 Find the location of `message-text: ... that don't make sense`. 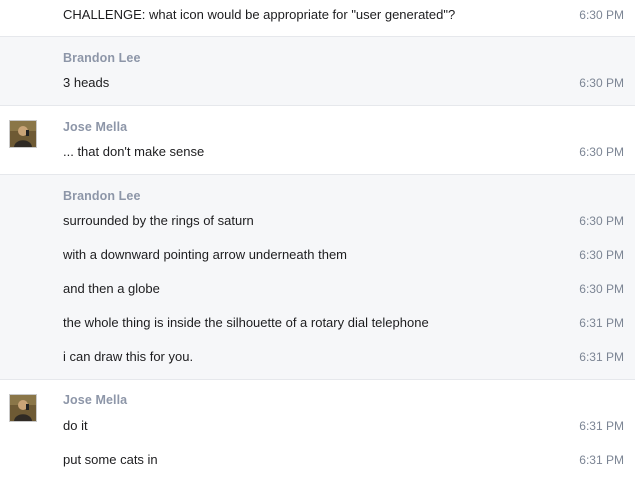

message-text: ... that don't make sense is located at coordinates (134, 151).